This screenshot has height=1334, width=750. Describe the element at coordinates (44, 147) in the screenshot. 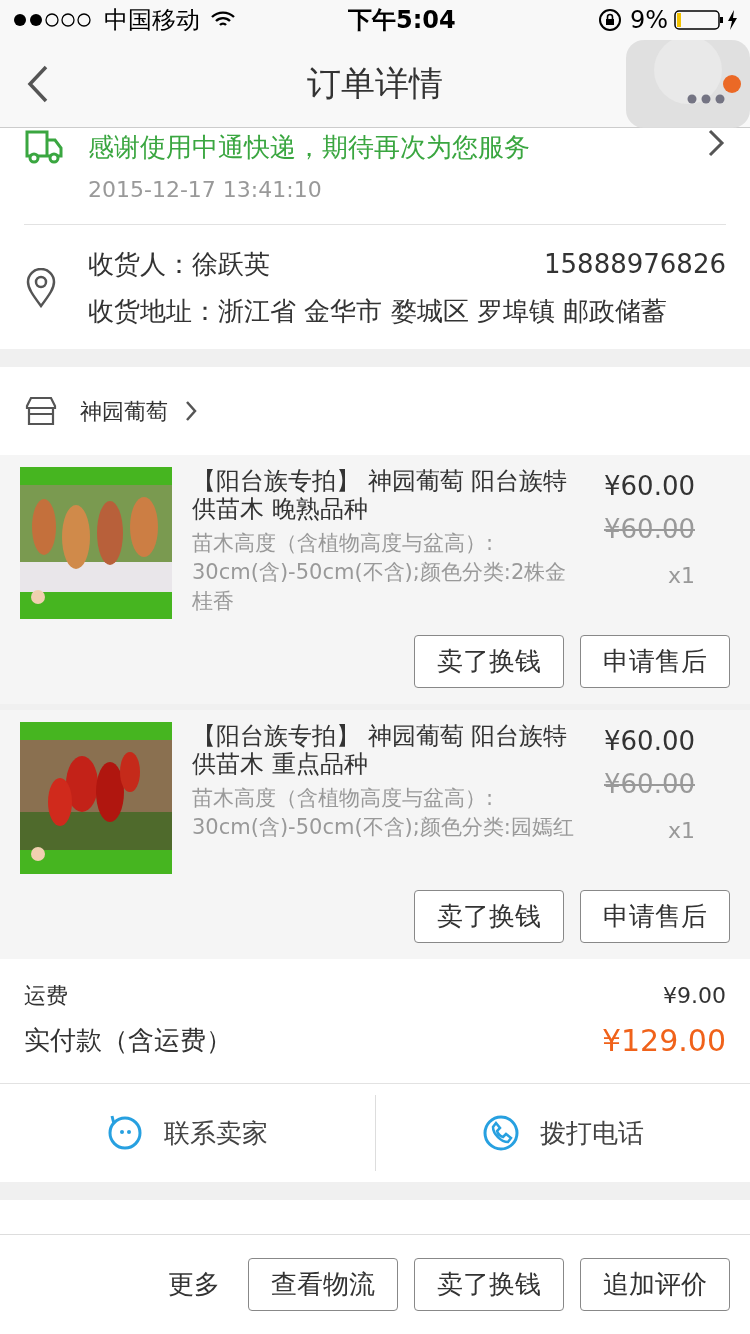

I see `truck-icon` at that location.